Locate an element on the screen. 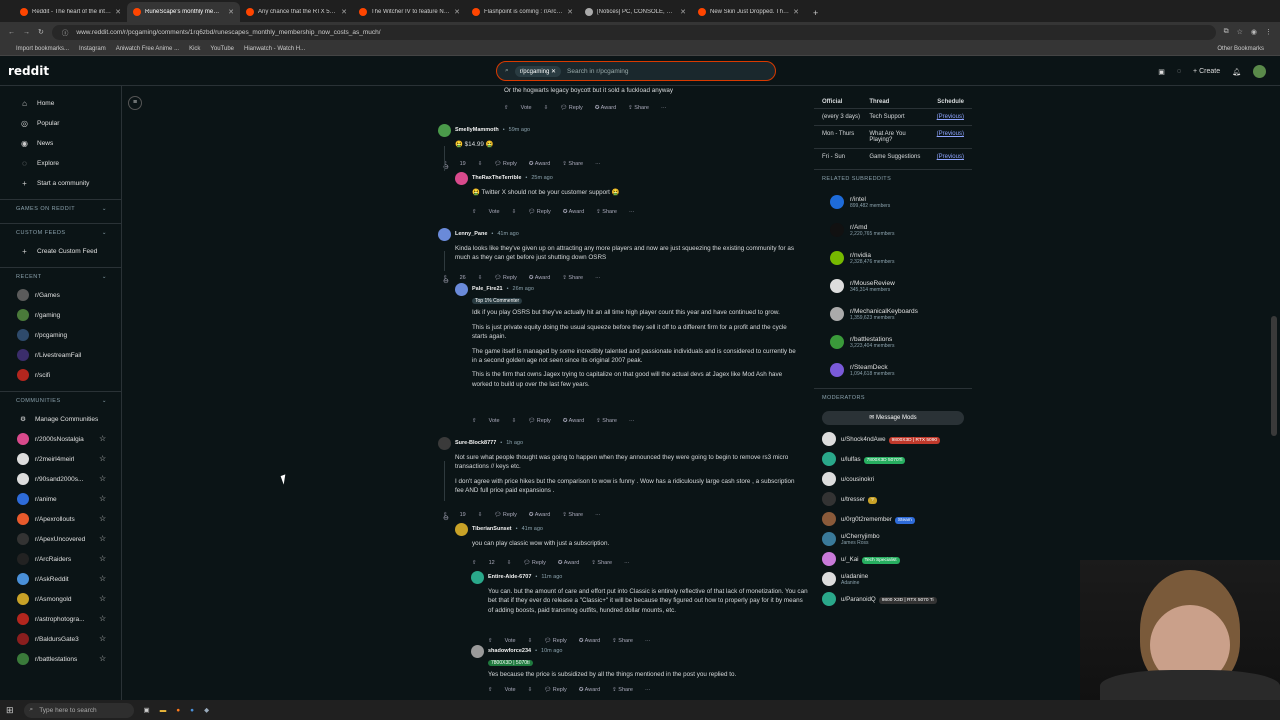 This screenshot has height=720, width=1280. related-subreddit: r/MouseReview 345,314 members is located at coordinates (893, 286).